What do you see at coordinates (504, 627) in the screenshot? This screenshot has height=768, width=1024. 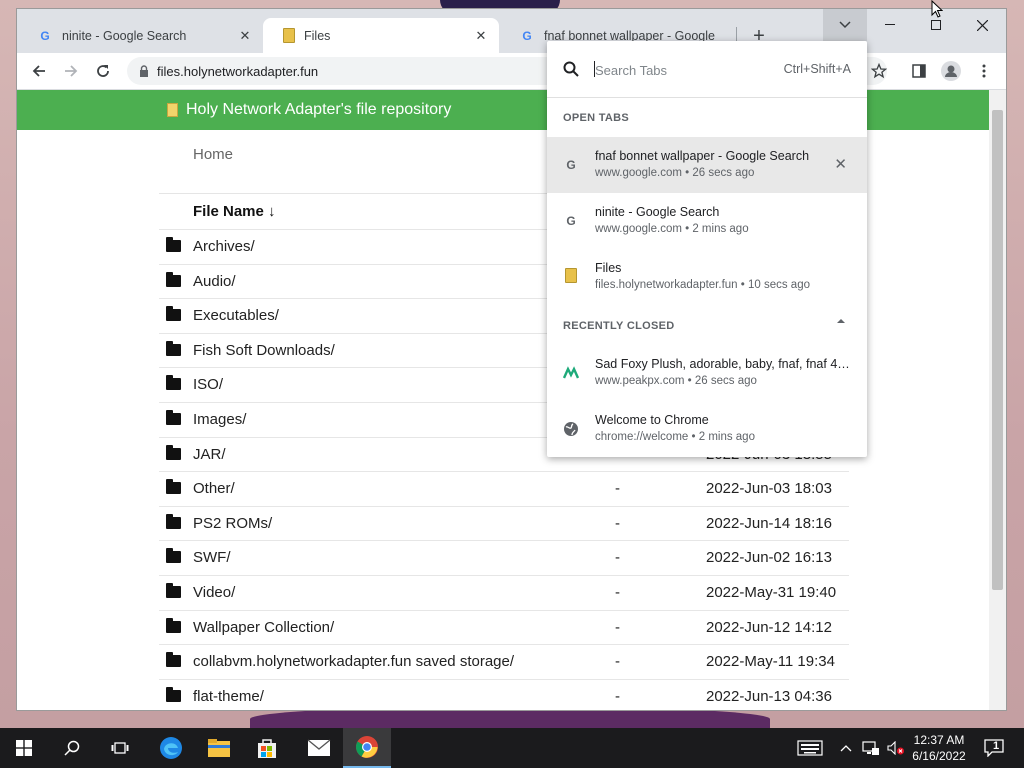 I see `file-row: Wallpaper Collection/ - 2022-Jun-12 14:12` at bounding box center [504, 627].